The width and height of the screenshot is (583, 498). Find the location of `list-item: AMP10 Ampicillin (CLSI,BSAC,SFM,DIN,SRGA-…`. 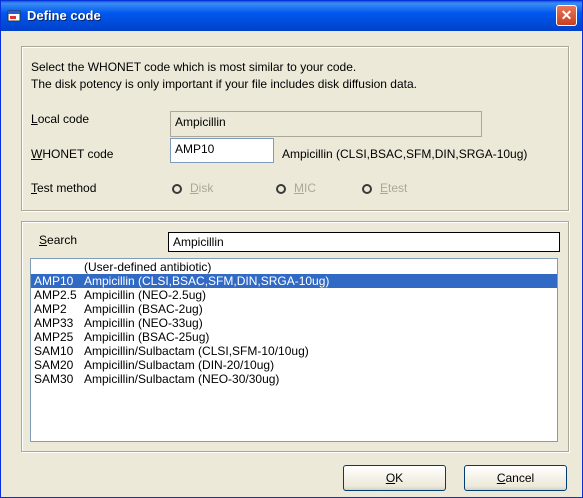

list-item: AMP10 Ampicillin (CLSI,BSAC,SFM,DIN,SRGA-… is located at coordinates (294, 281).